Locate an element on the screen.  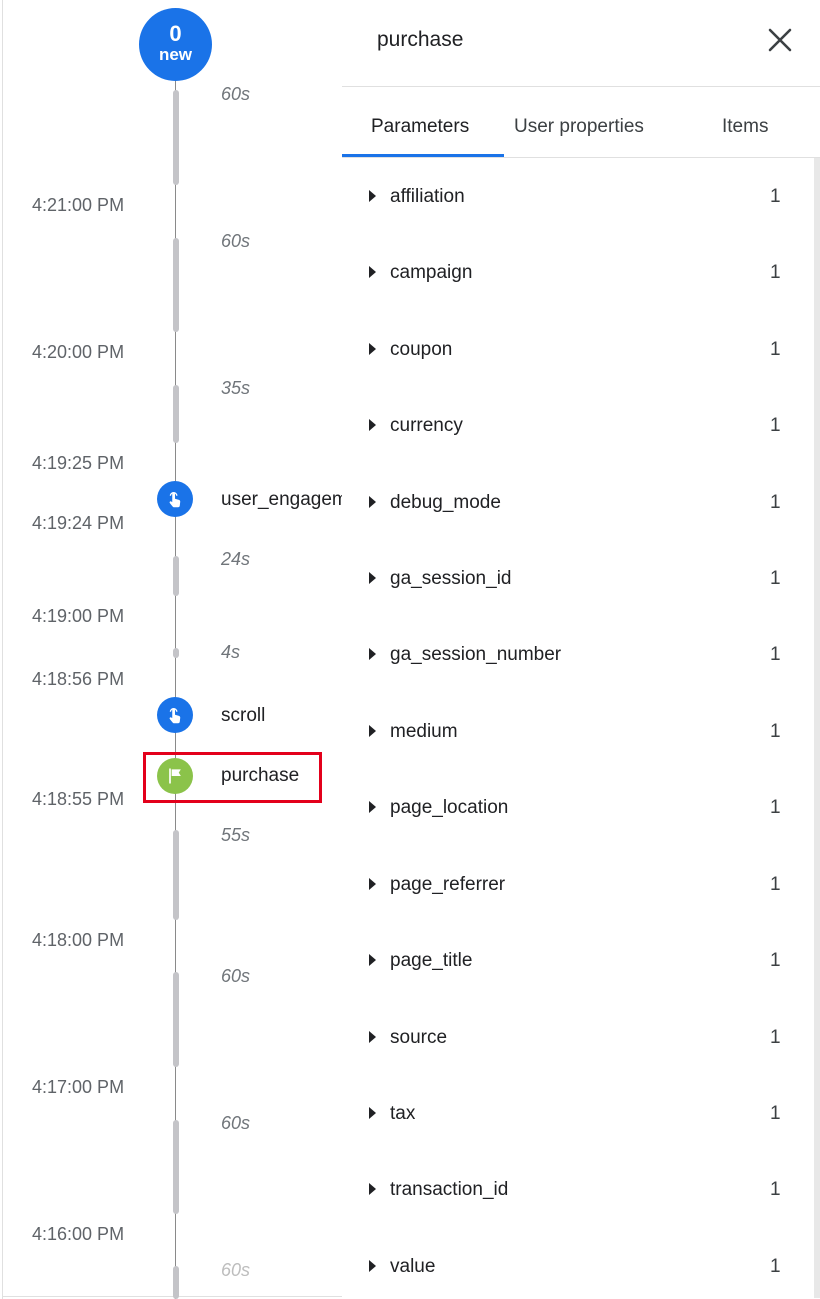
close-button is located at coordinates (780, 40).